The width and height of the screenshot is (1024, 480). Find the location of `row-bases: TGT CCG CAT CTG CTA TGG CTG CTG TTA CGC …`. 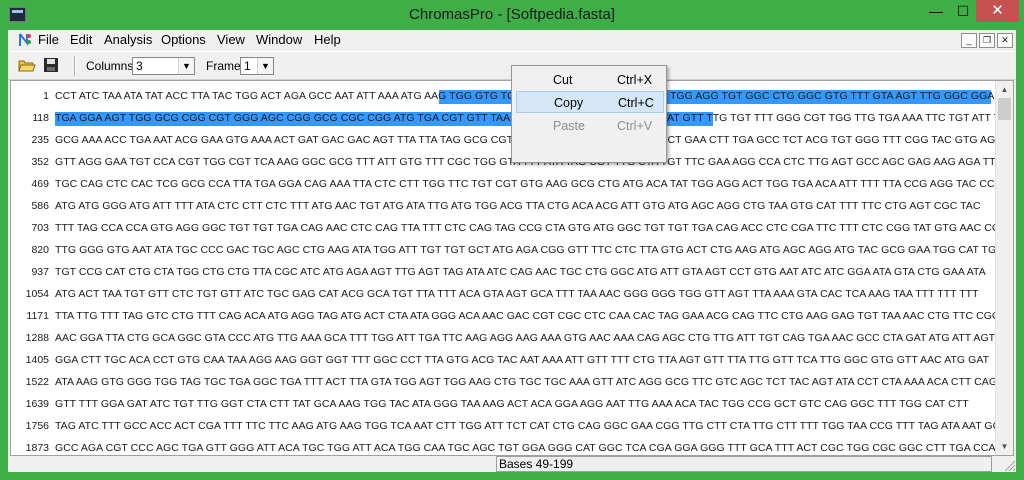

row-bases: TGT CCG CAT CTG CTA TGG CTG CTG TTA CGC … is located at coordinates (520, 272).